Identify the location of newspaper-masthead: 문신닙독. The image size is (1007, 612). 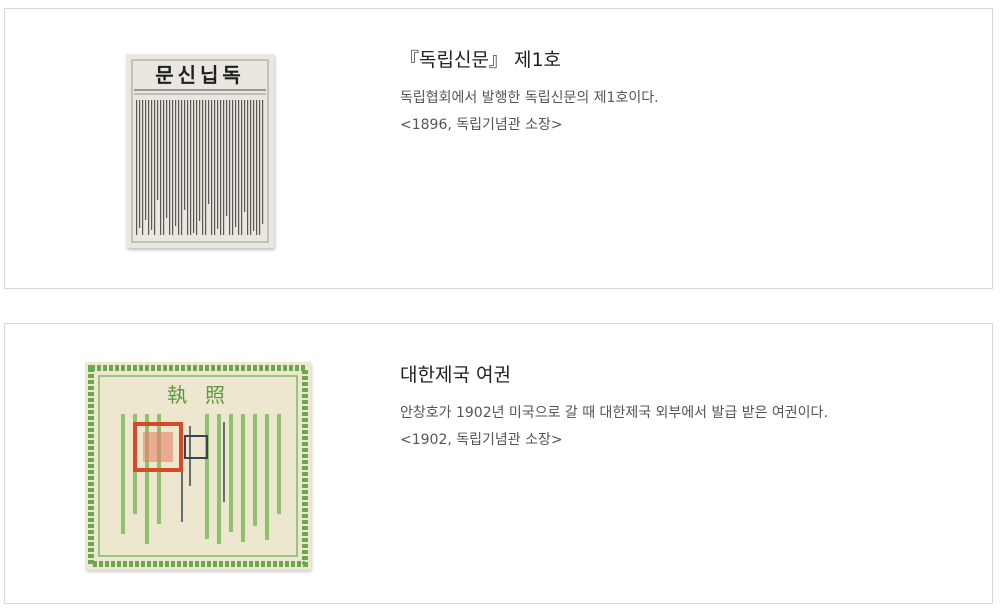
(200, 75).